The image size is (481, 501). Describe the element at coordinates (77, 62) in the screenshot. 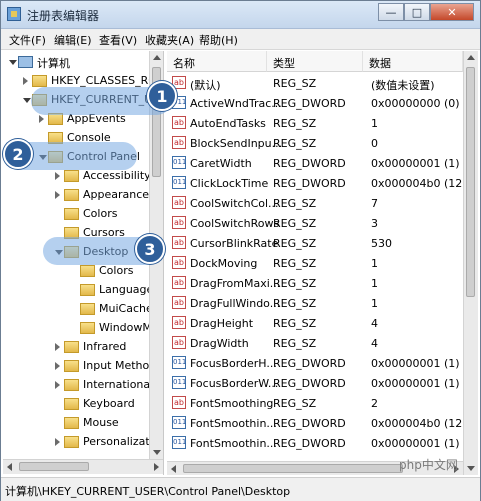

I see `tree-item: 计算机` at that location.